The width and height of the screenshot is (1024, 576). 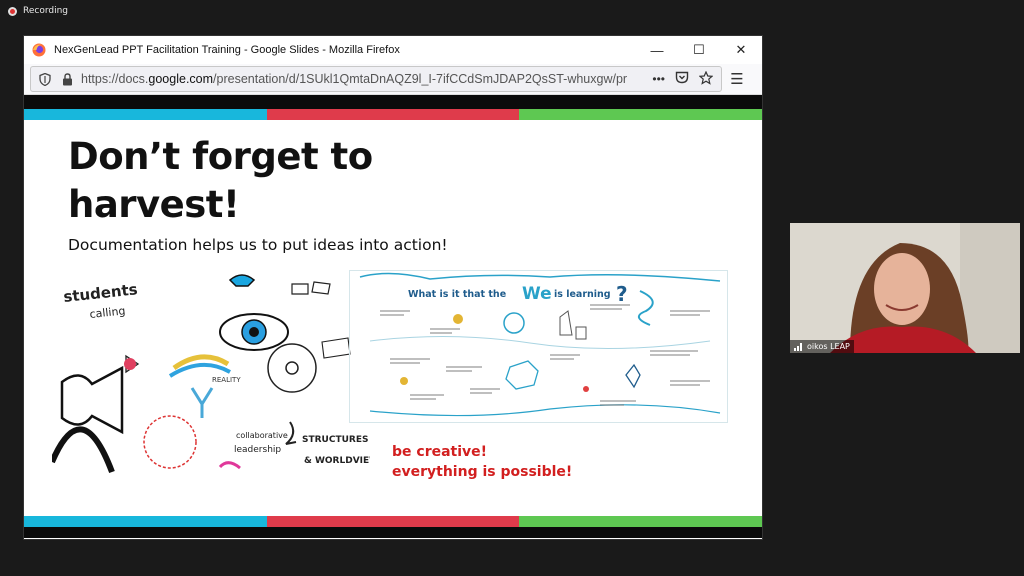 I want to click on sketch-flower-center, so click(x=292, y=368).